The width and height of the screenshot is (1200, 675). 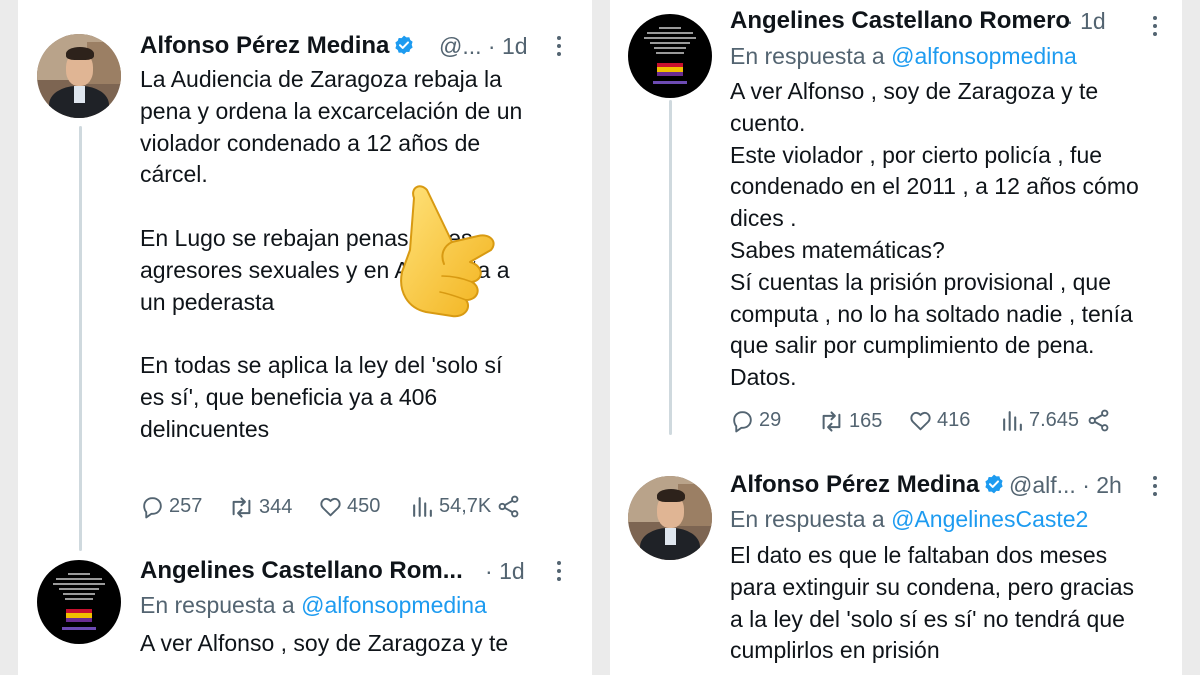 I want to click on views-button: 7.645, so click(x=1039, y=420).